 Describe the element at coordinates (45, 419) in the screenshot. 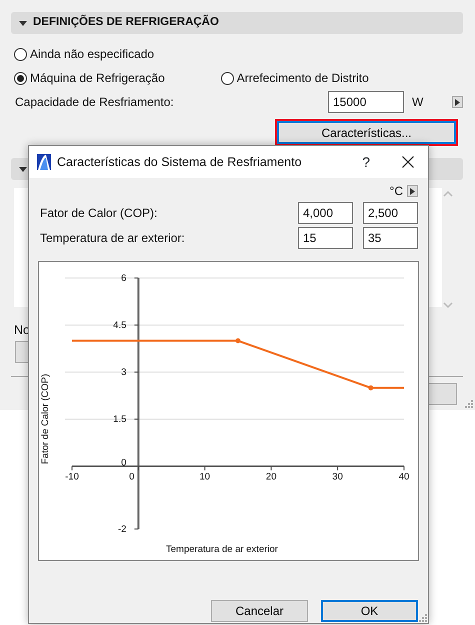

I see `axis-title: Fator de Calor (COP)` at that location.